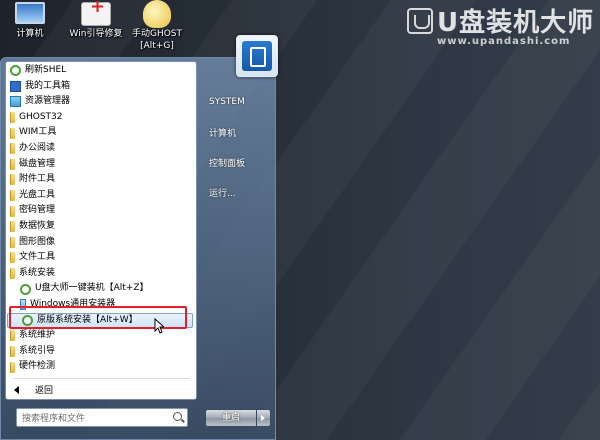 The width and height of the screenshot is (600, 440). I want to click on program-item: 资源管理器, so click(101, 102).